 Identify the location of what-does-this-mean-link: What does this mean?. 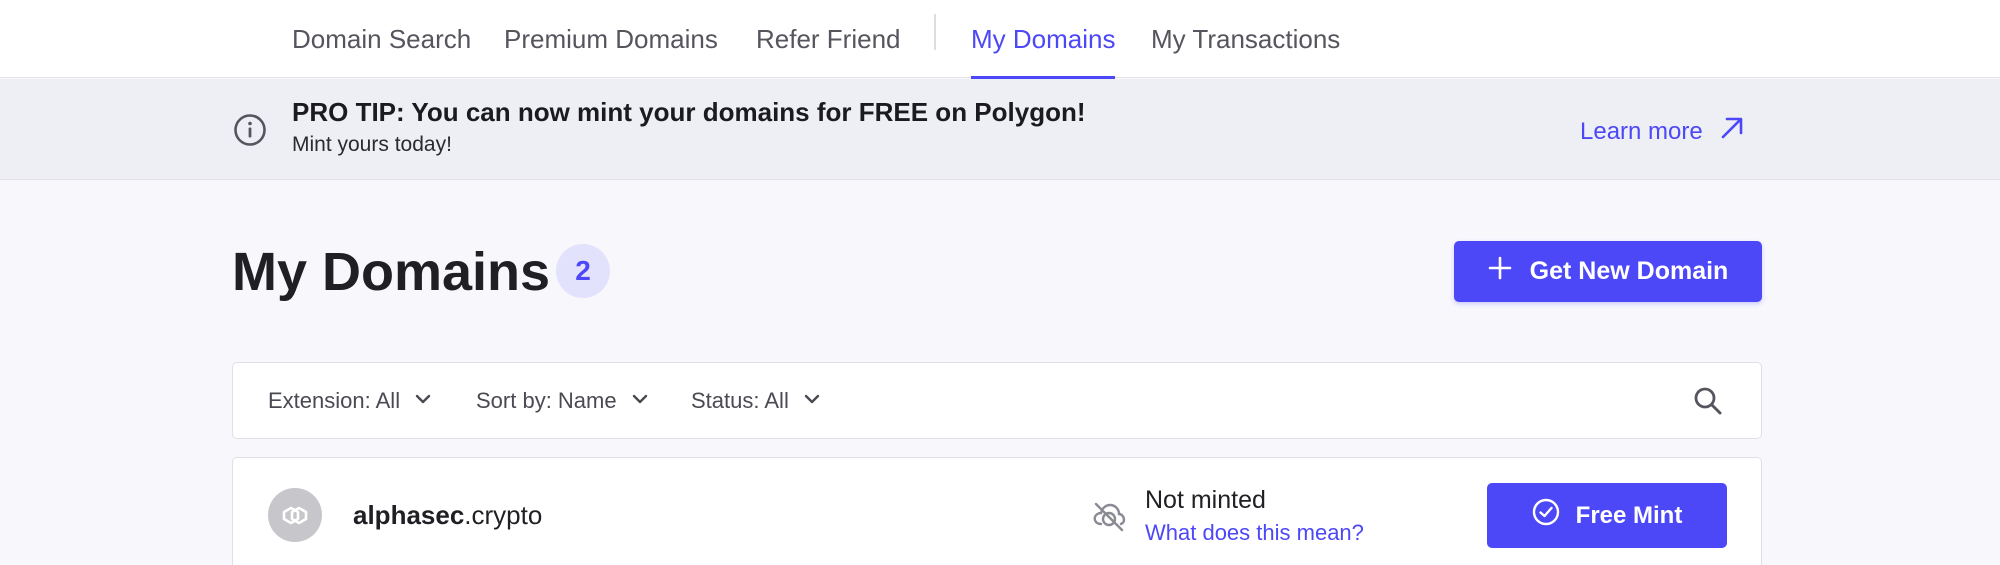
(1254, 533).